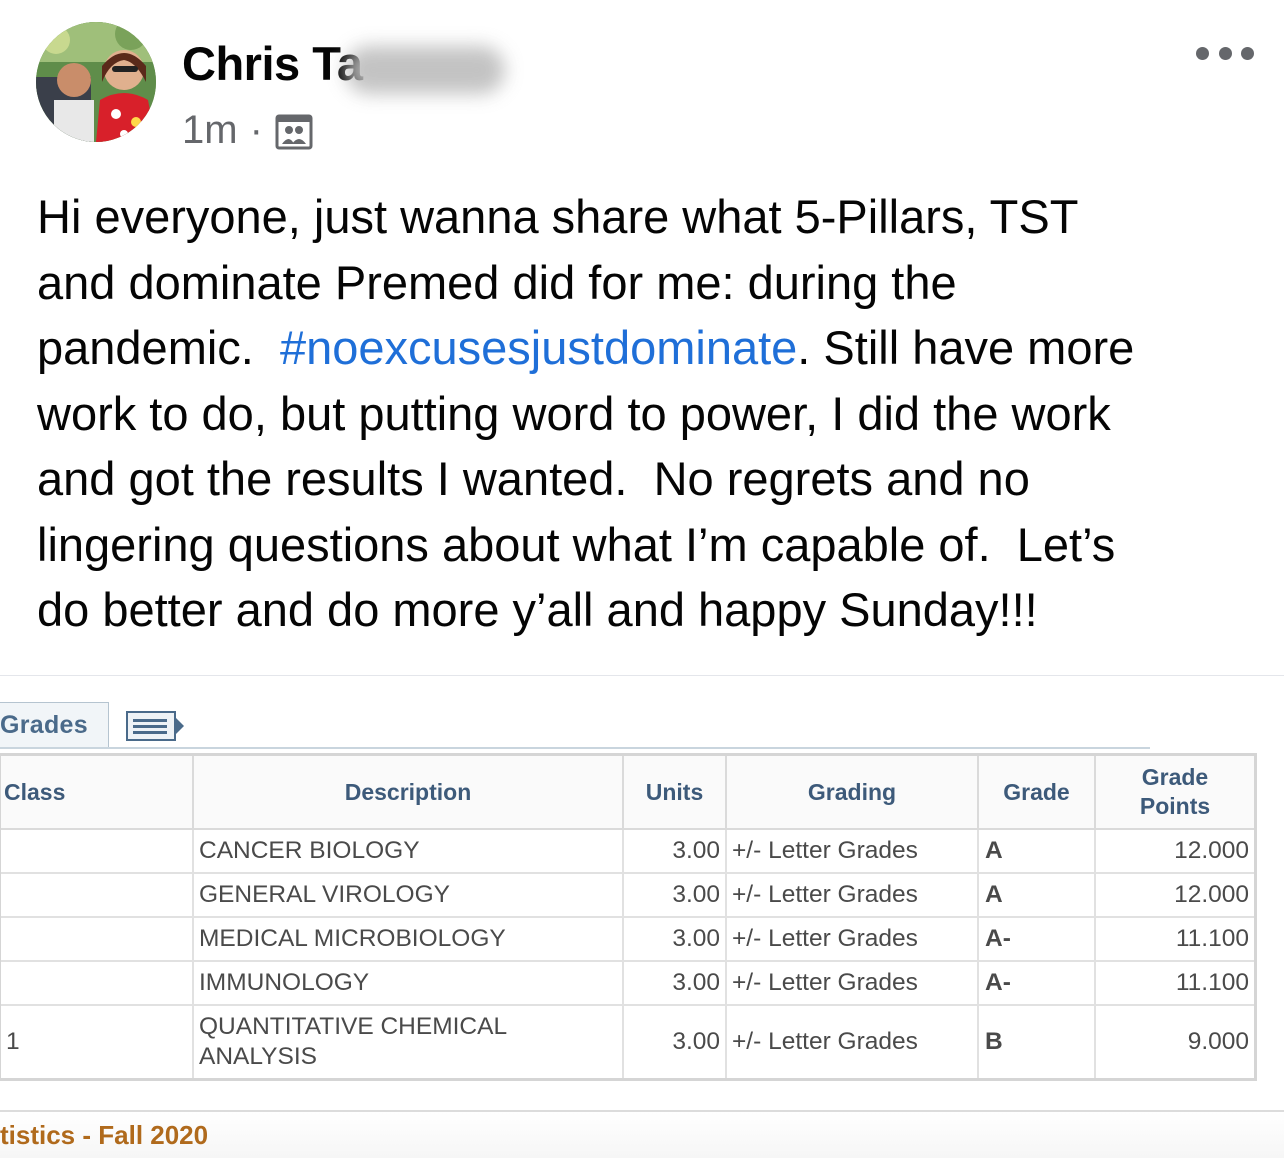 This screenshot has height=1161, width=1284. I want to click on group-audience-icon, so click(294, 131).